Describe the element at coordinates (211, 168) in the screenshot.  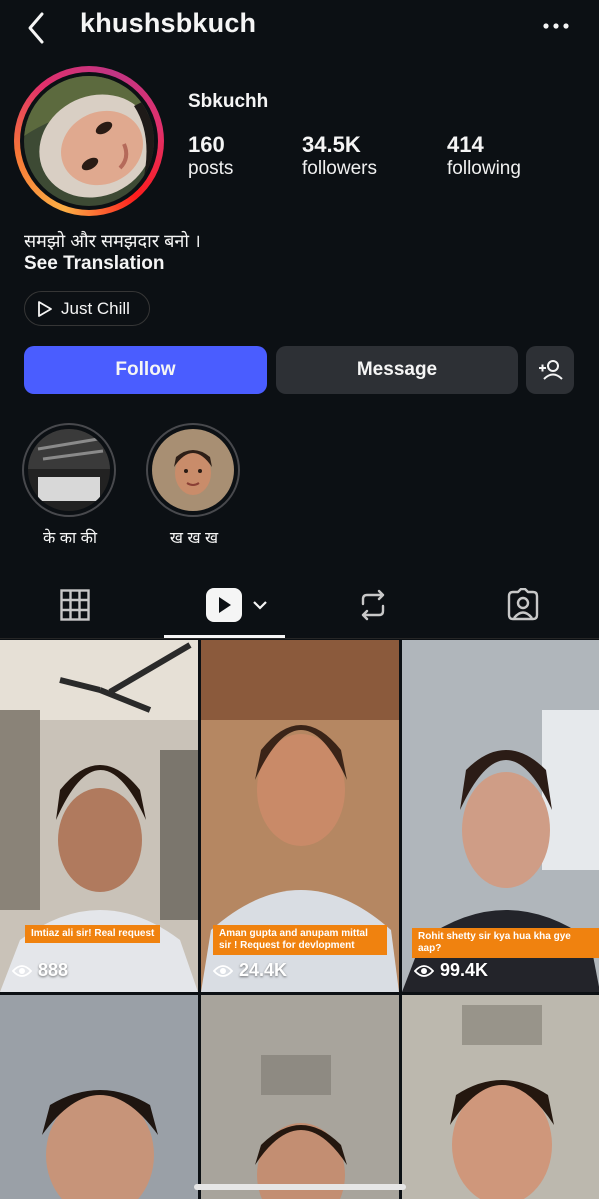
I see `posts-label: posts` at that location.